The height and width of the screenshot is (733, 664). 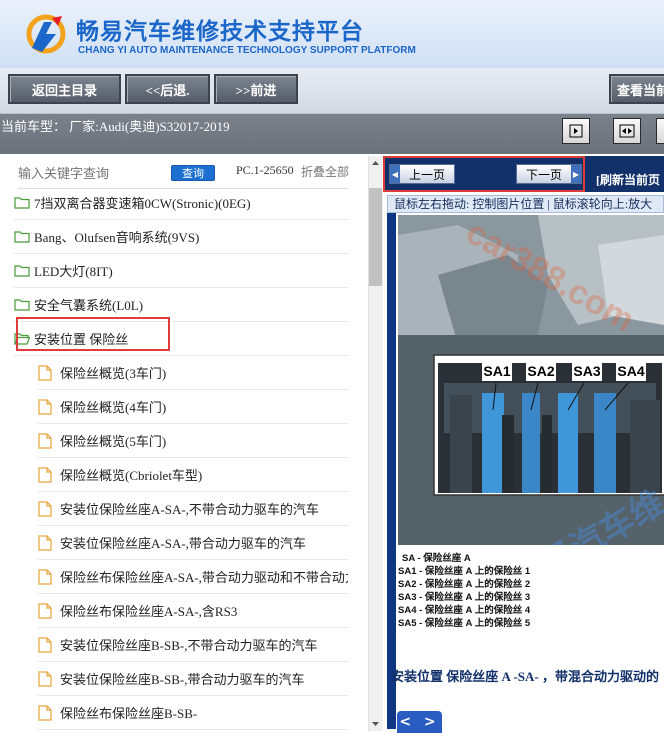 I want to click on legend-item: SA1 - 保险丝座 A 上的保险丝 1, so click(x=464, y=571).